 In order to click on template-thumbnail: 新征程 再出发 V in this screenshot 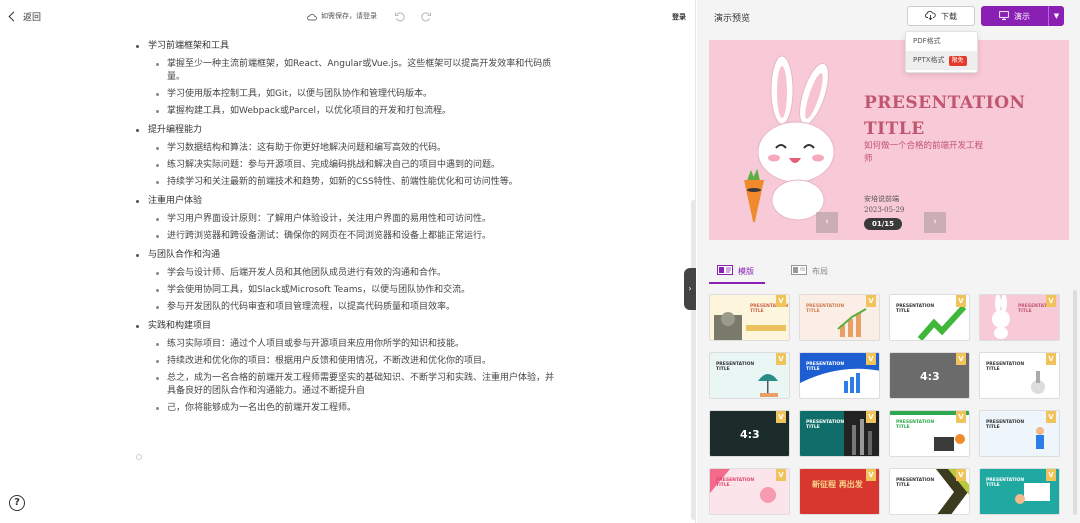, I will do `click(839, 491)`.